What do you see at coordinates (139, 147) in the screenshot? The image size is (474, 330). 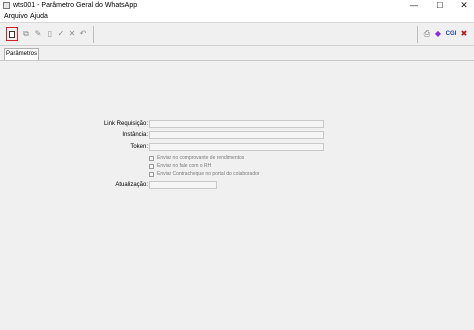 I see `token-label: Token:` at bounding box center [139, 147].